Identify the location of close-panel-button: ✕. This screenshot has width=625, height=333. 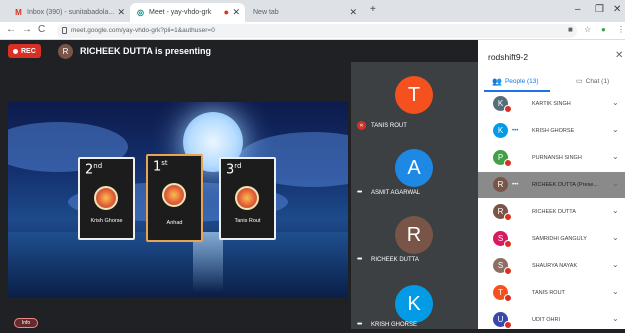
(619, 55).